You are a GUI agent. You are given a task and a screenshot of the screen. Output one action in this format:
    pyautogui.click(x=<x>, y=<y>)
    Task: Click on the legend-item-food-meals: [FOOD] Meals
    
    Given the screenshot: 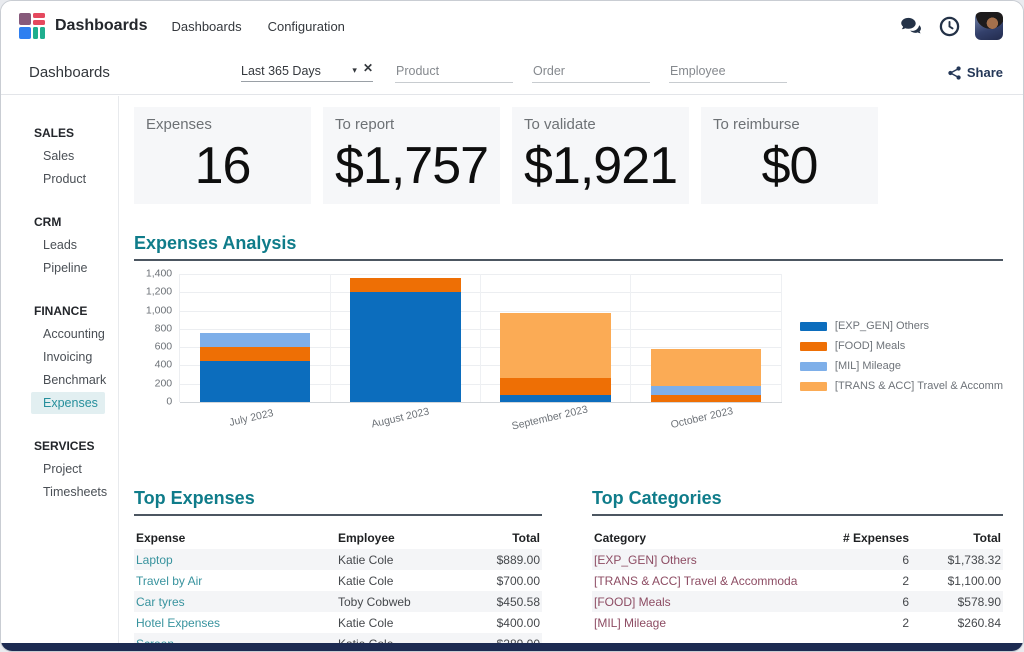 What is the action you would take?
    pyautogui.click(x=901, y=346)
    